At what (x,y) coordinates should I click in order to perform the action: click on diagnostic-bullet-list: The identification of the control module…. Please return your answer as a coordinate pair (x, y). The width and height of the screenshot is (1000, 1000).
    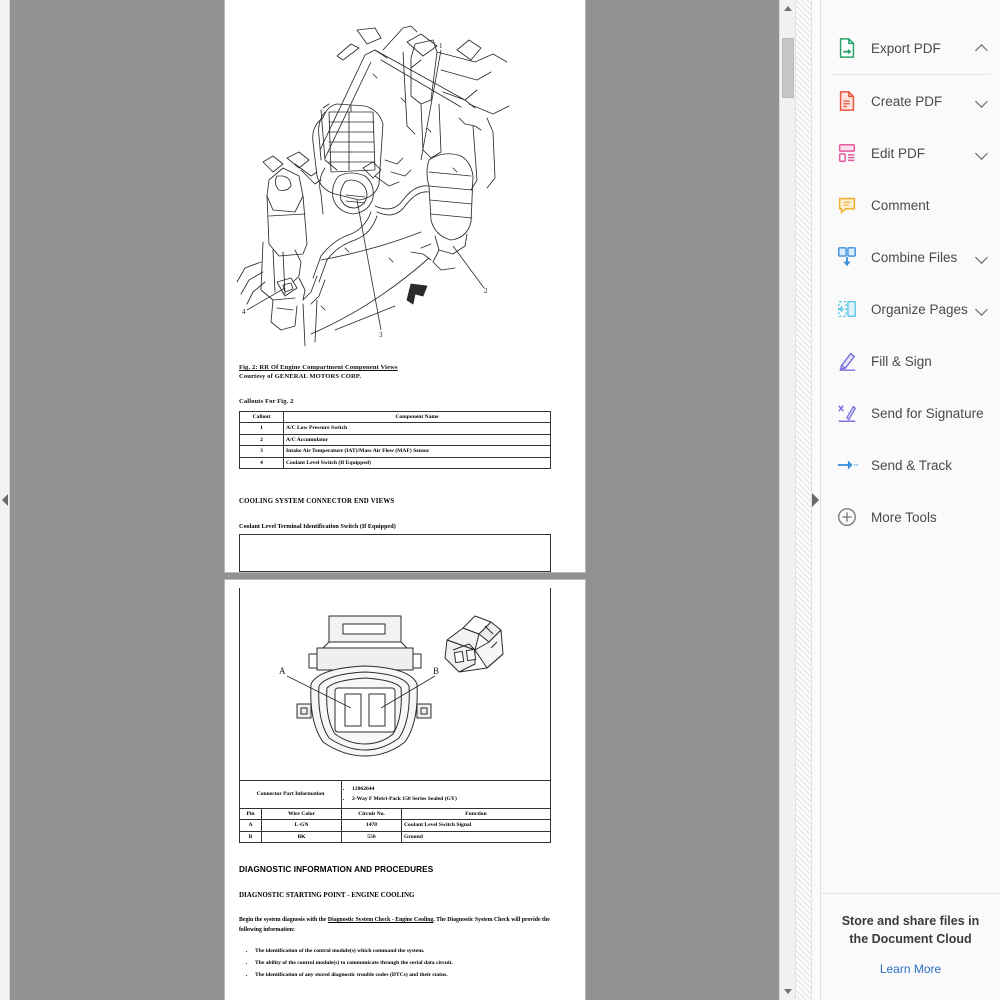
    Looking at the image, I should click on (405, 964).